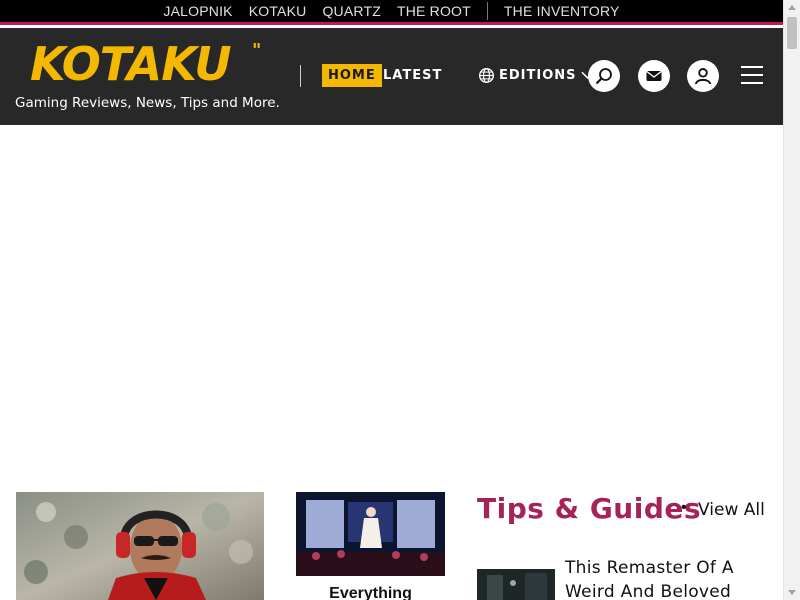 The height and width of the screenshot is (600, 800). What do you see at coordinates (516, 584) in the screenshot?
I see `guide-thumbnail` at bounding box center [516, 584].